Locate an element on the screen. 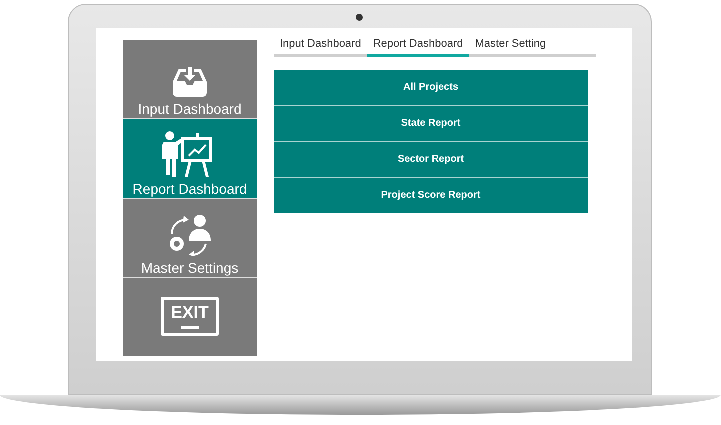 This screenshot has width=721, height=425. report-button: State Report is located at coordinates (431, 123).